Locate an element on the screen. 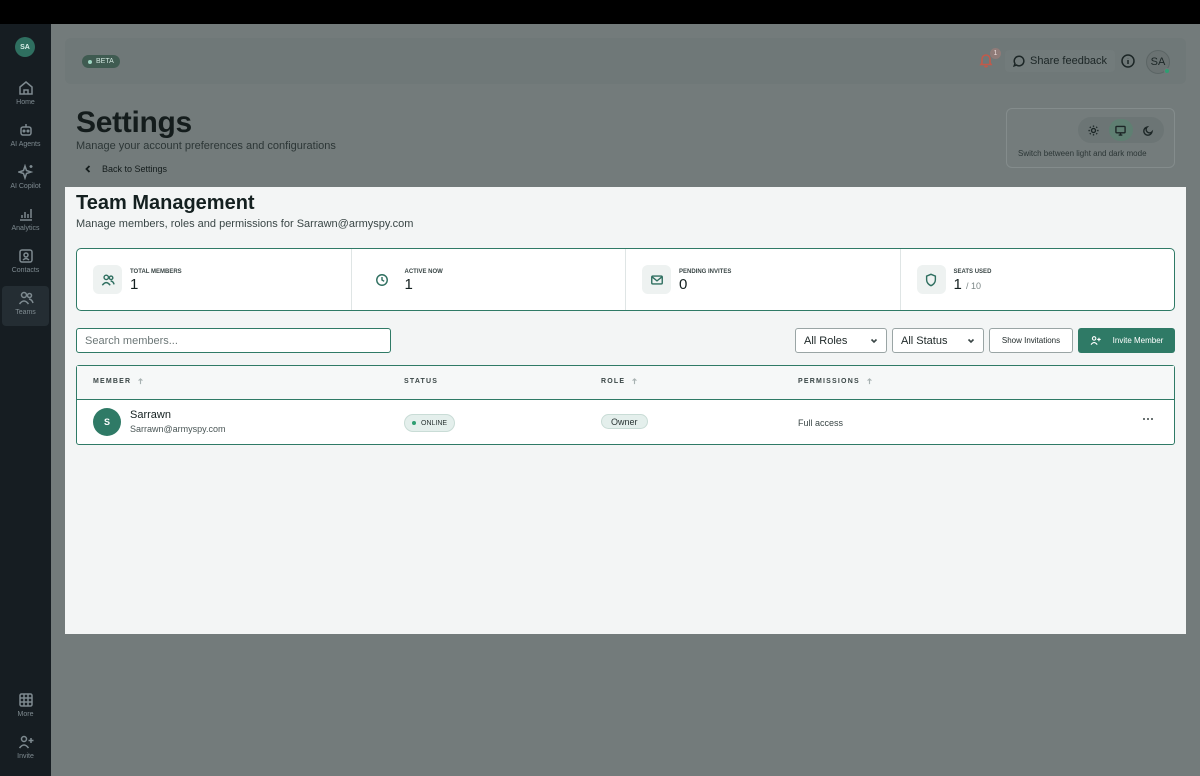 The width and height of the screenshot is (1200, 776). role-filter-value: All Roles is located at coordinates (826, 340).